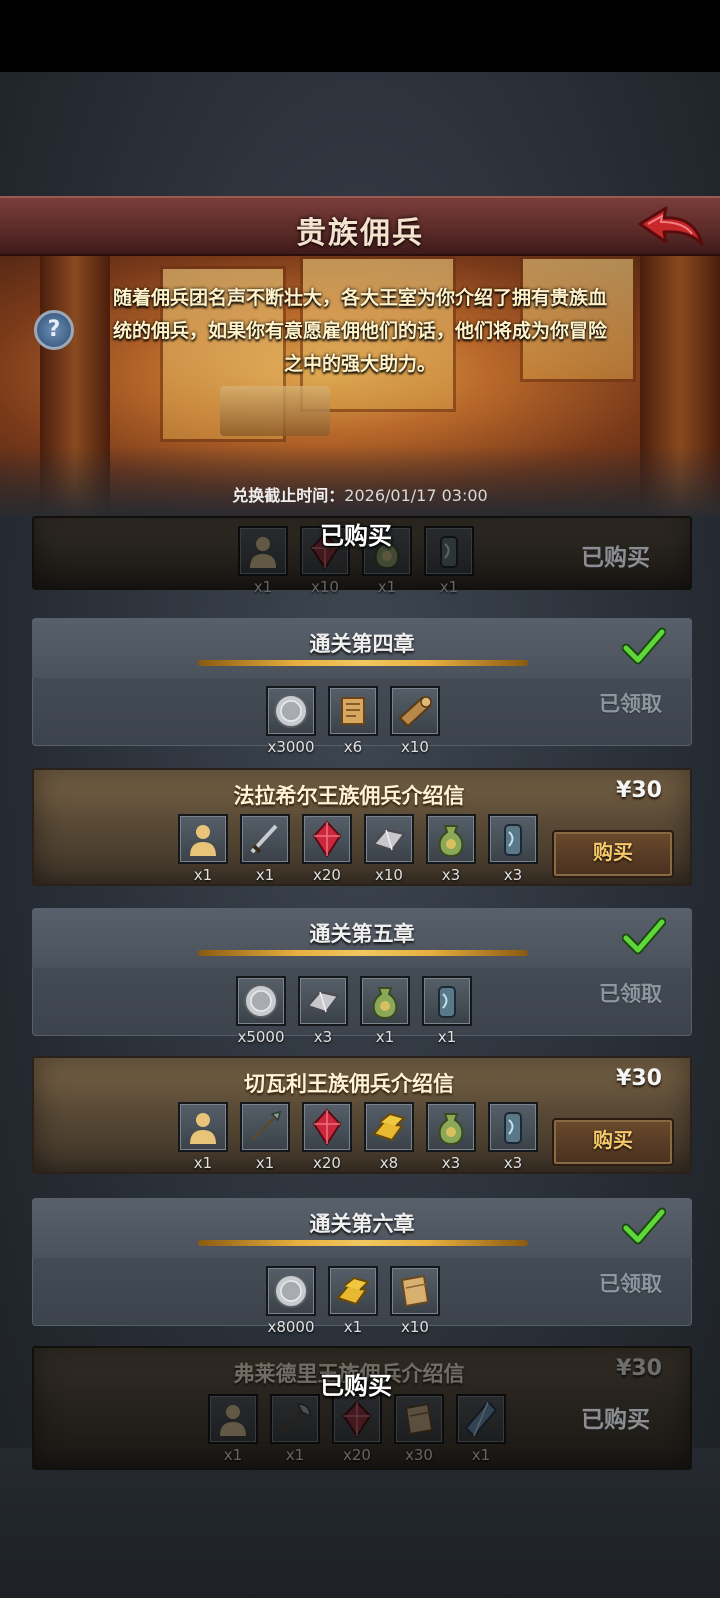  I want to click on item-quantity: x3000, so click(291, 747).